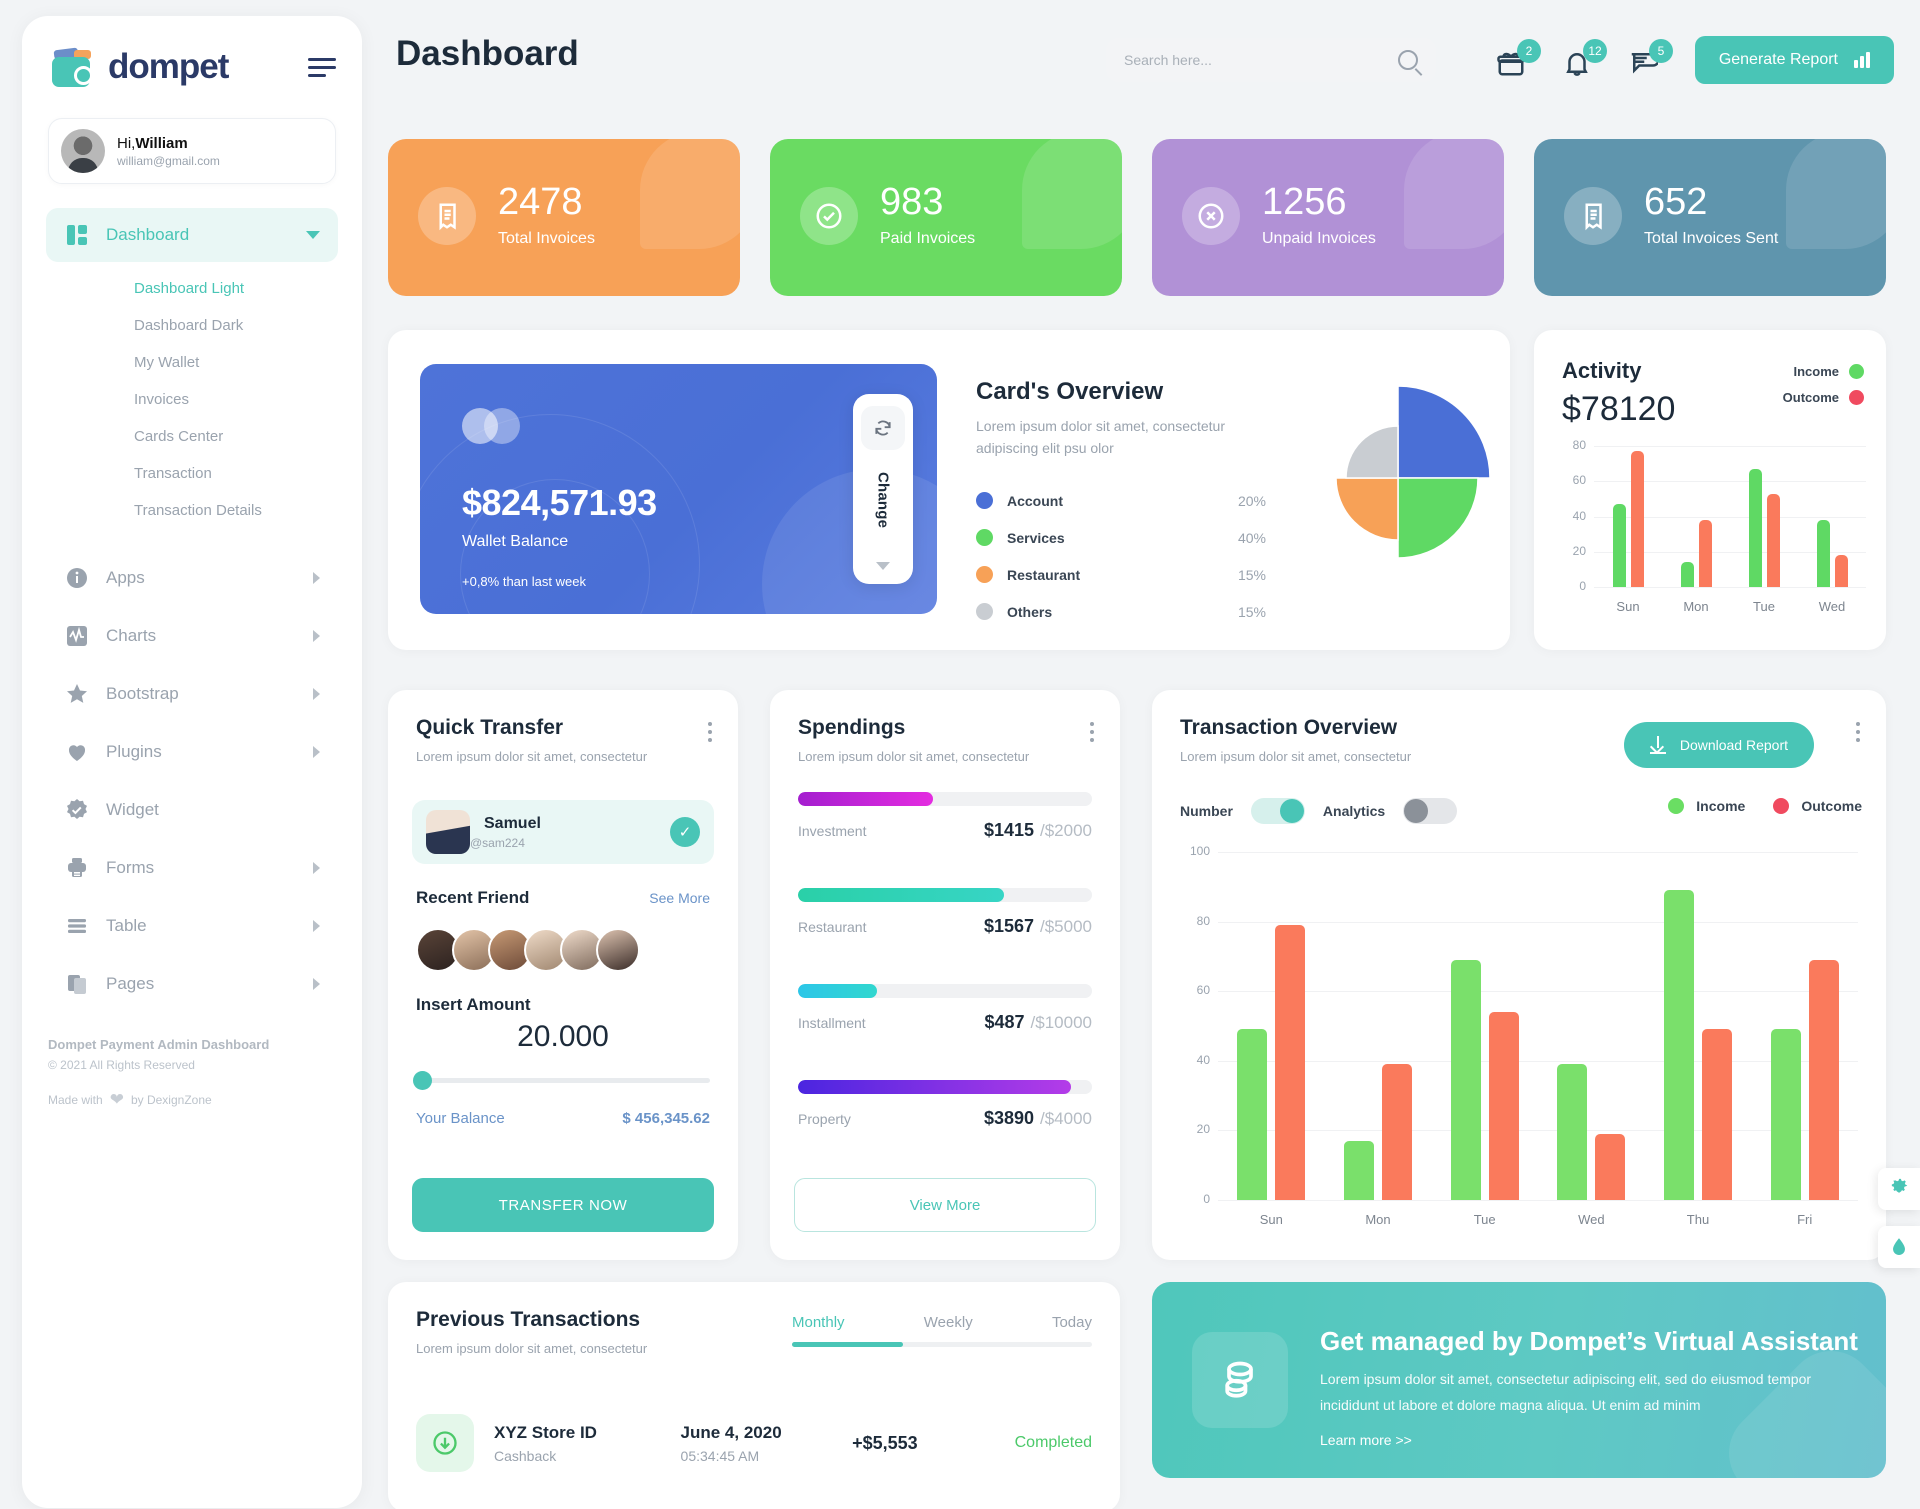 This screenshot has height=1509, width=1920. What do you see at coordinates (192, 810) in the screenshot?
I see `sidebar-item-widget: Widget` at bounding box center [192, 810].